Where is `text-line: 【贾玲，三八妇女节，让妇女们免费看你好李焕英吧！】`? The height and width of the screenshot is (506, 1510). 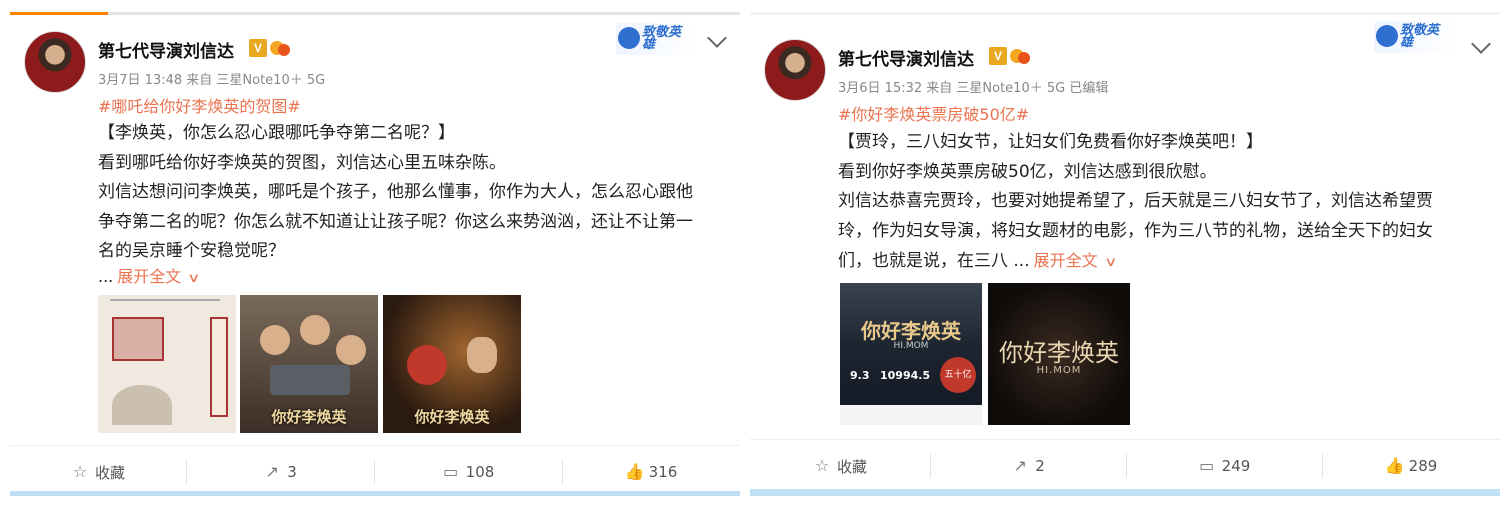
text-line: 【贾玲，三八妇女节，让妇女们免费看你好李焕英吧！】 is located at coordinates (1050, 142).